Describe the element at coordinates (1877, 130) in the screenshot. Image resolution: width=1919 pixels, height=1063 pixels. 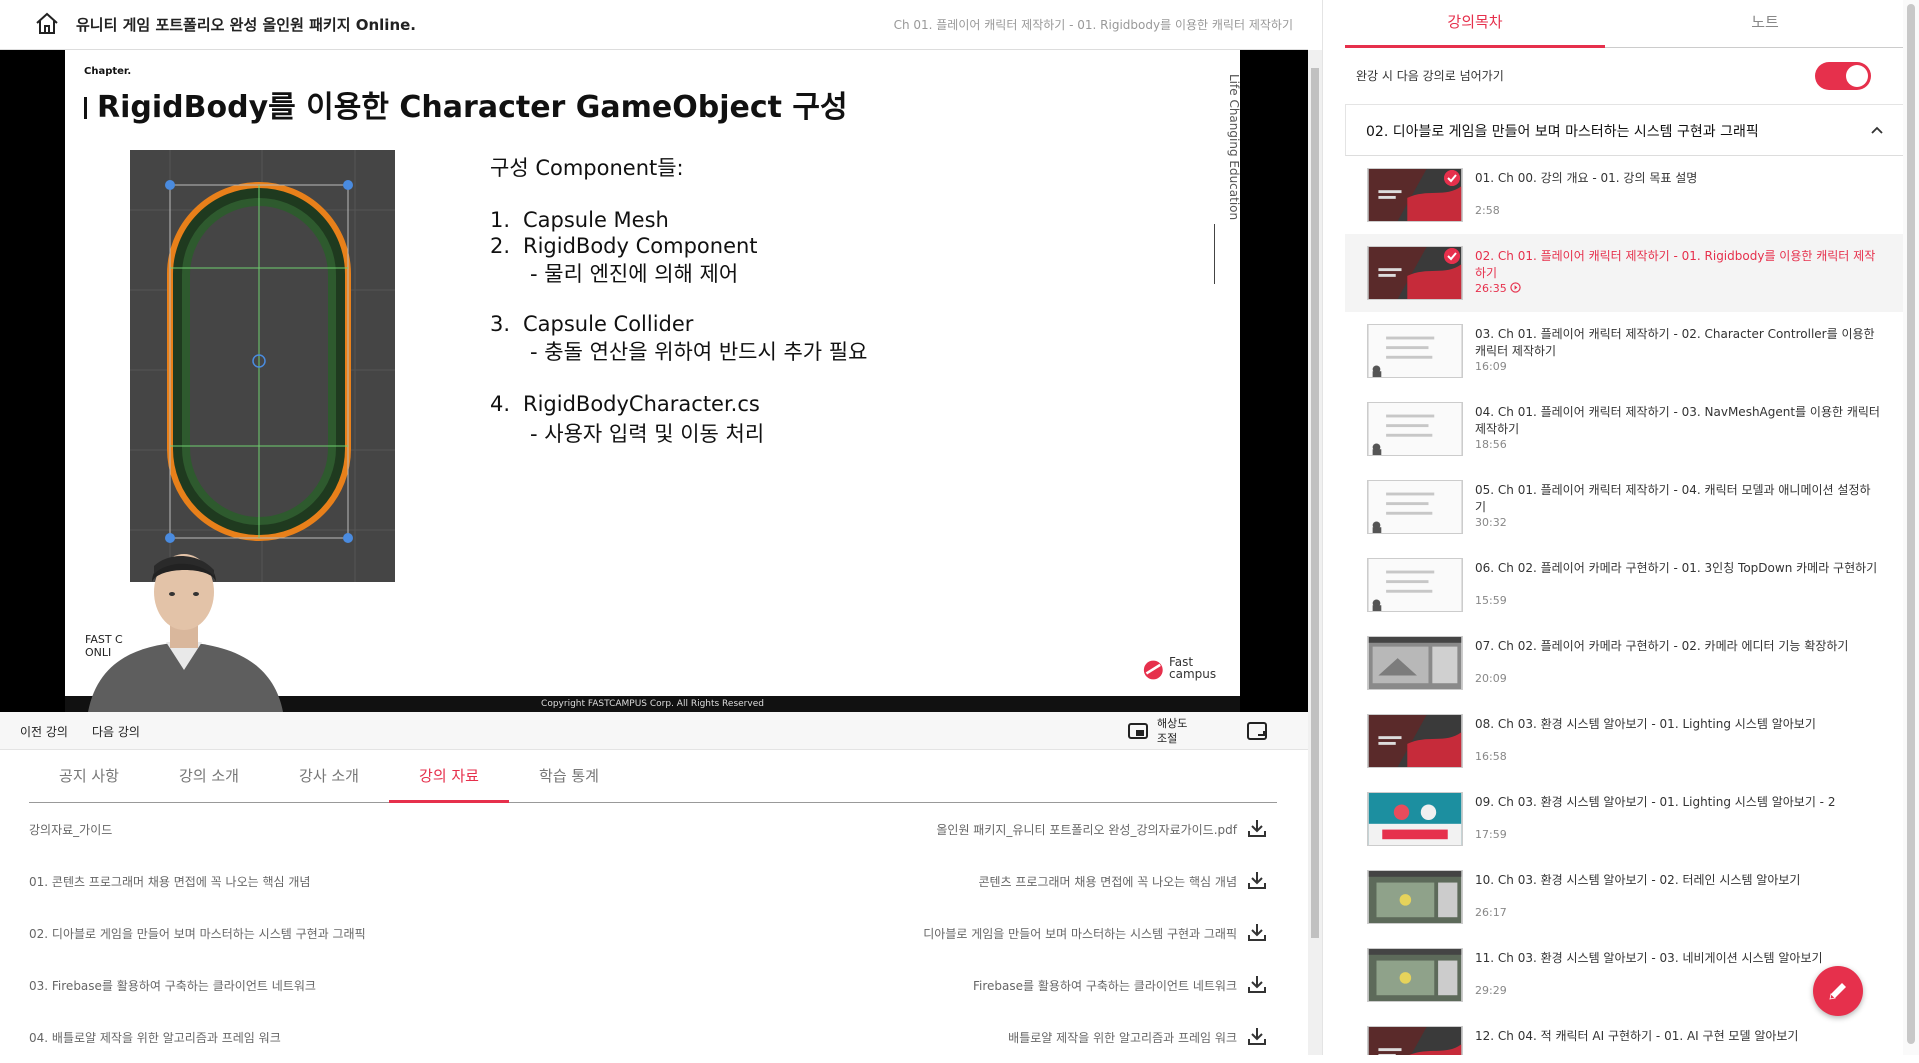
I see `chevron-up-icon` at that location.